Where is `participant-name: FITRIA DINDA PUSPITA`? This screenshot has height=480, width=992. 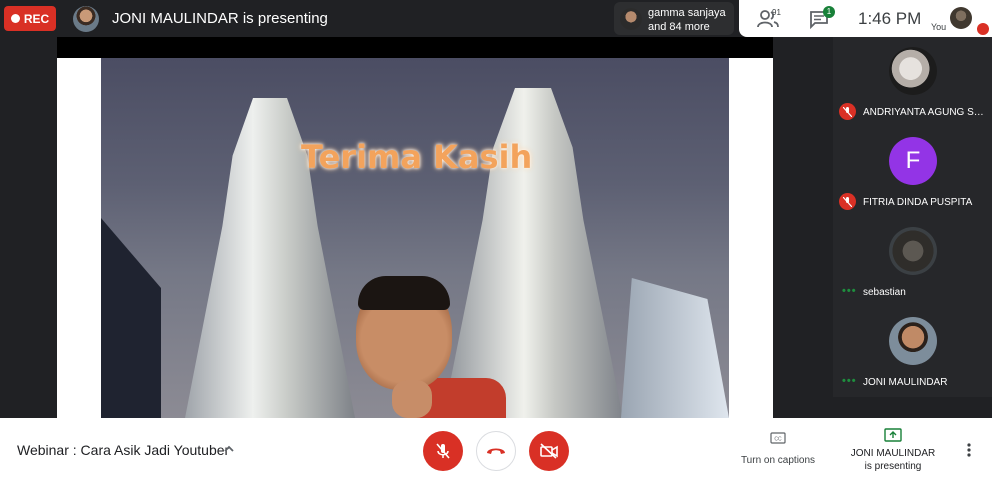 participant-name: FITRIA DINDA PUSPITA is located at coordinates (918, 202).